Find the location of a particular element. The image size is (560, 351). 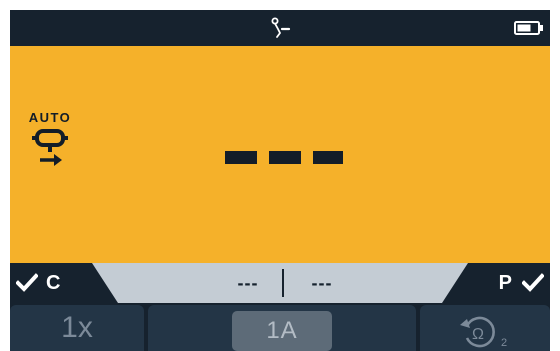

range-selector: 1A is located at coordinates (282, 331).